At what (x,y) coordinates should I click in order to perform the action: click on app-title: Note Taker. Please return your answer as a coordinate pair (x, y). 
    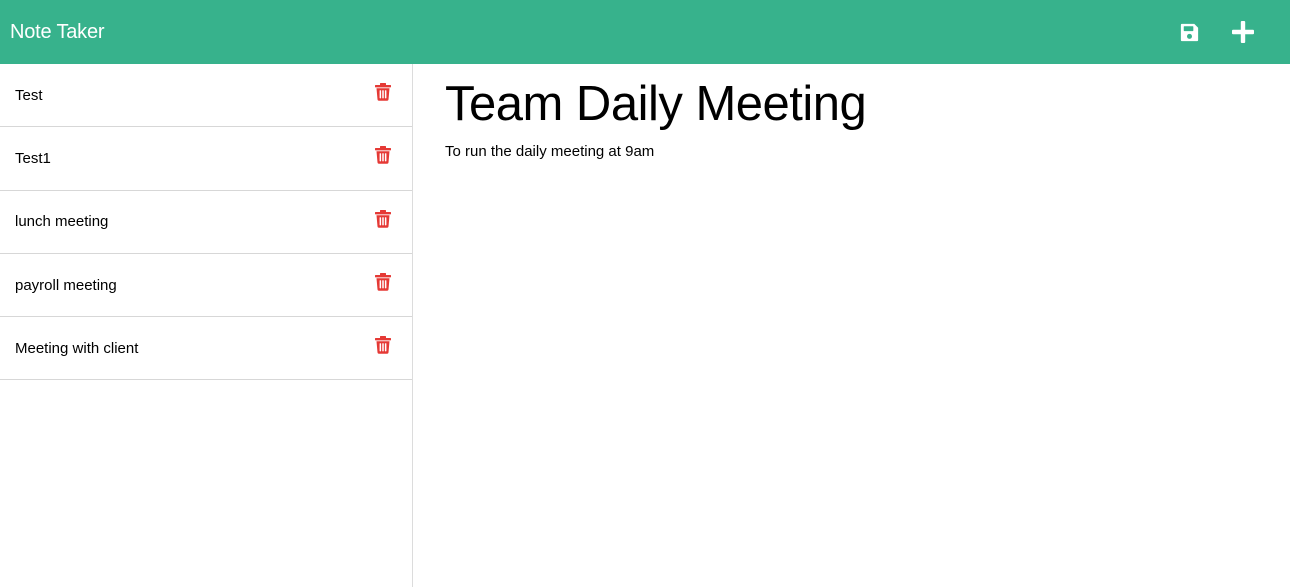
    Looking at the image, I should click on (57, 32).